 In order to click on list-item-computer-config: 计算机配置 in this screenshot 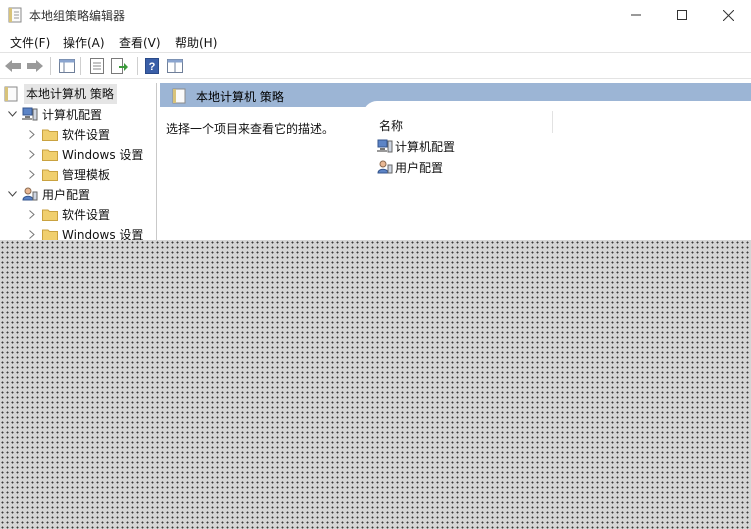, I will do `click(416, 146)`.